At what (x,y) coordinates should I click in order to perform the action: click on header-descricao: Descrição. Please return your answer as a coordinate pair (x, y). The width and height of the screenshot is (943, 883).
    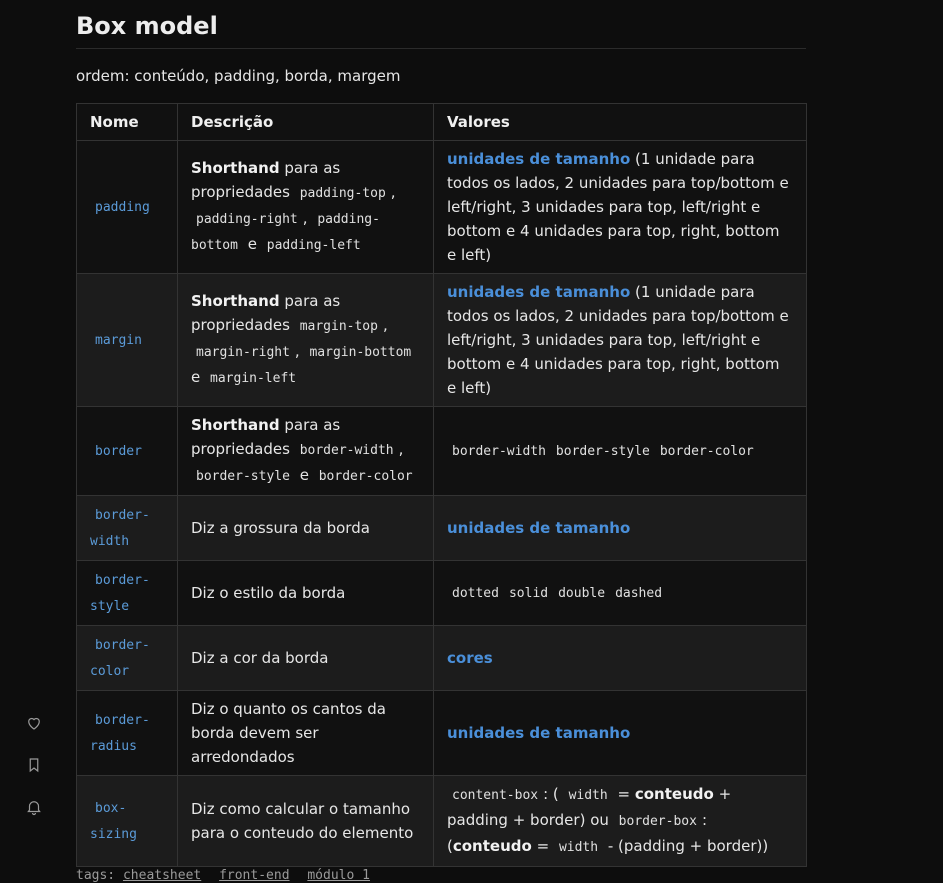
    Looking at the image, I should click on (305, 122).